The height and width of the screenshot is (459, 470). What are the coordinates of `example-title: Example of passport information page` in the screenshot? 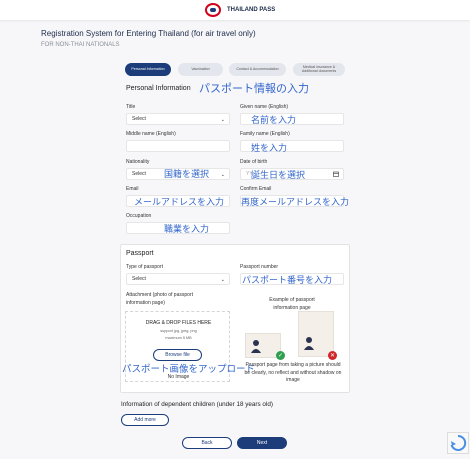 It's located at (292, 304).